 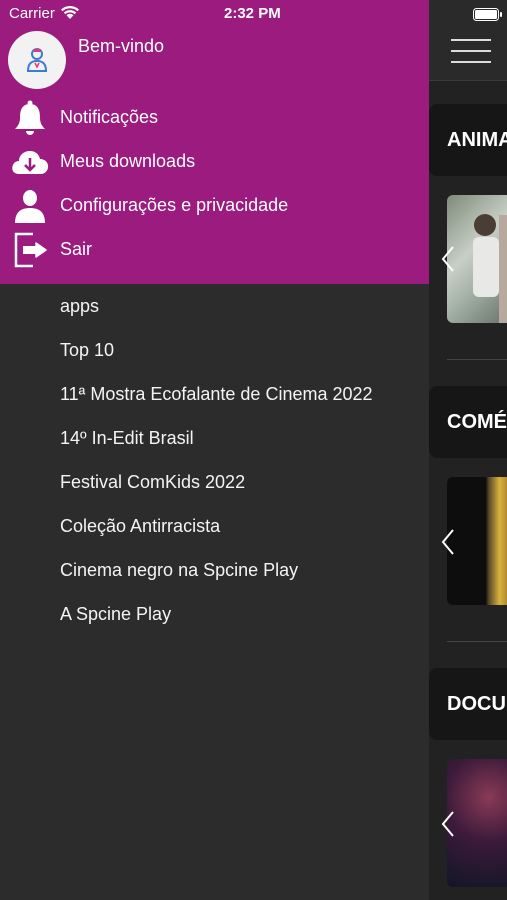 What do you see at coordinates (216, 394) in the screenshot?
I see `category-item-ecofalante: 11ª Mostra Ecofalante de Cinema 2022` at bounding box center [216, 394].